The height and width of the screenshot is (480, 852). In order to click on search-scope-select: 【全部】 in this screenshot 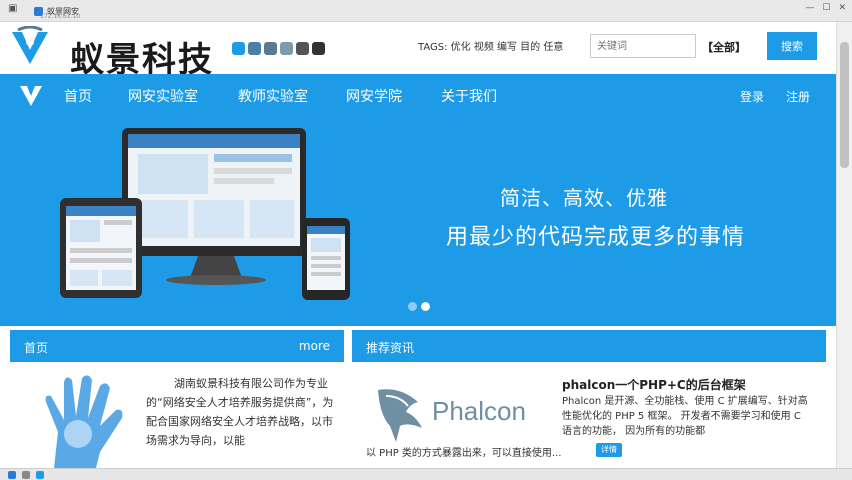, I will do `click(724, 47)`.